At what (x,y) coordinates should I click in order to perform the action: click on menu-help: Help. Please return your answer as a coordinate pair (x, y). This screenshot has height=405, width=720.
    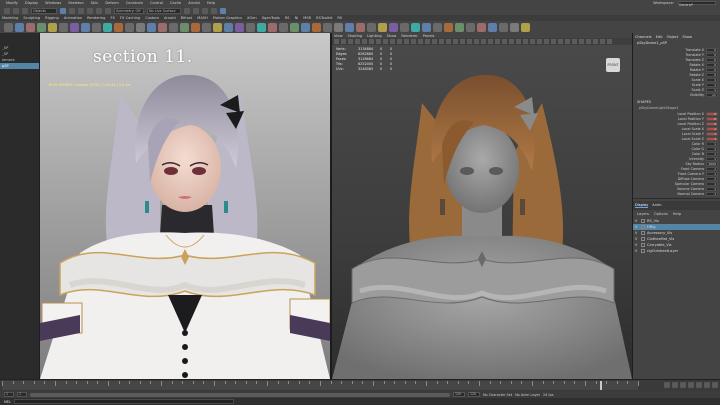
    Looking at the image, I should click on (211, 3).